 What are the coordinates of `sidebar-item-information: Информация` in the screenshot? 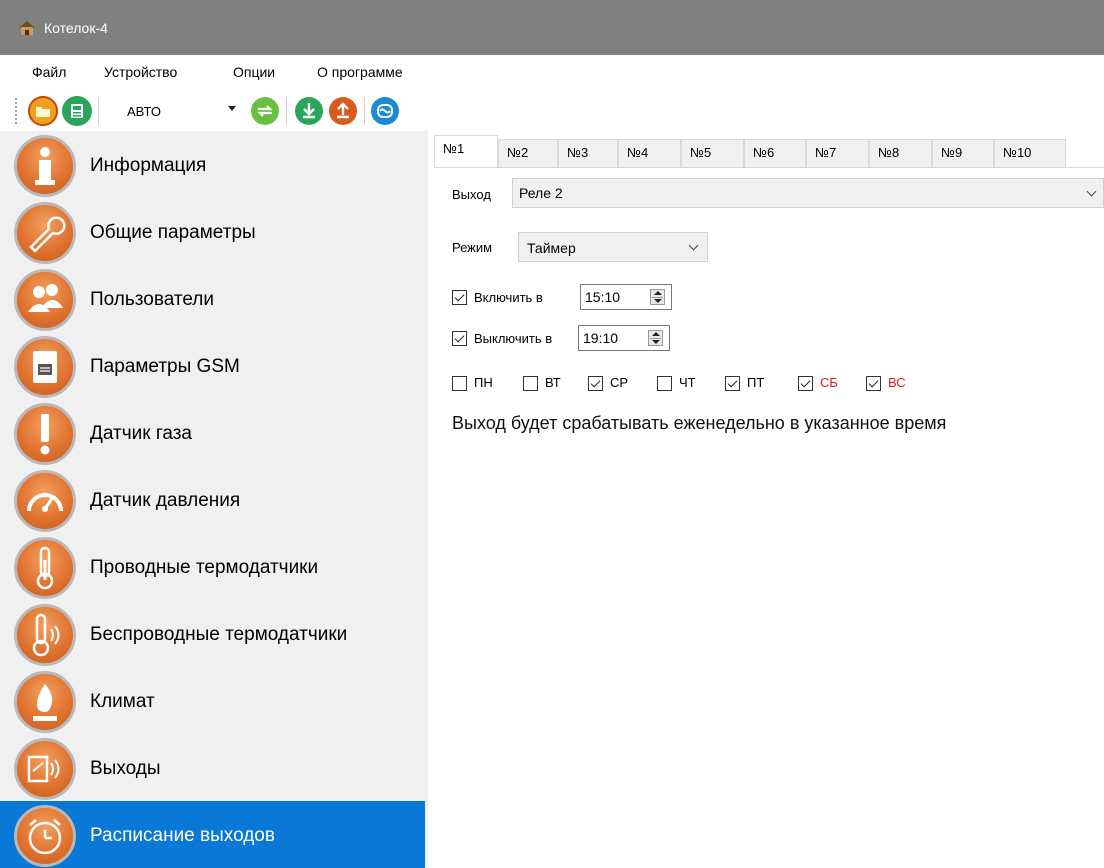 It's located at (212, 164).